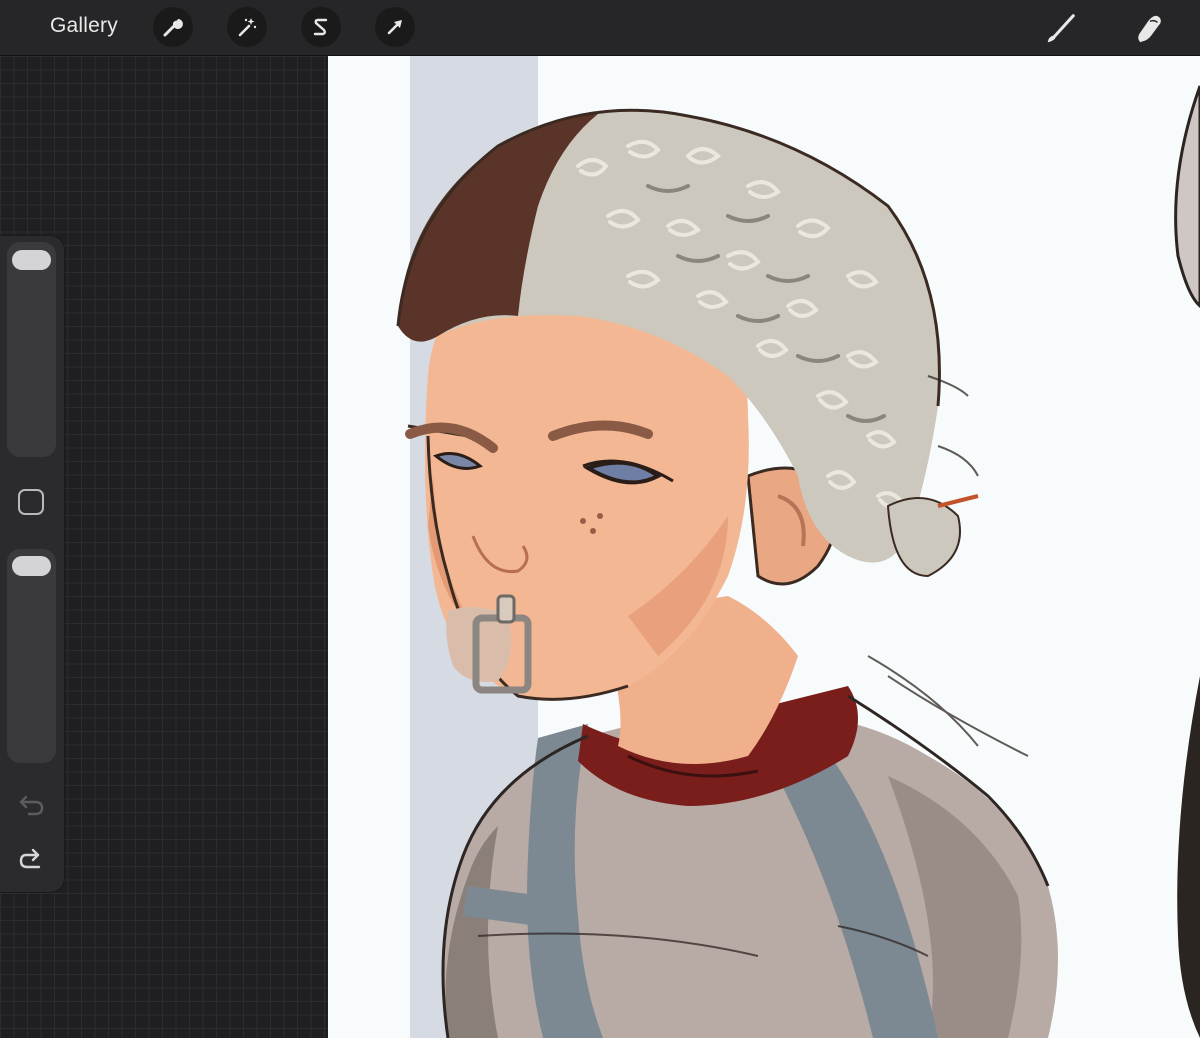 The height and width of the screenshot is (1038, 1200). I want to click on selection-button, so click(321, 27).